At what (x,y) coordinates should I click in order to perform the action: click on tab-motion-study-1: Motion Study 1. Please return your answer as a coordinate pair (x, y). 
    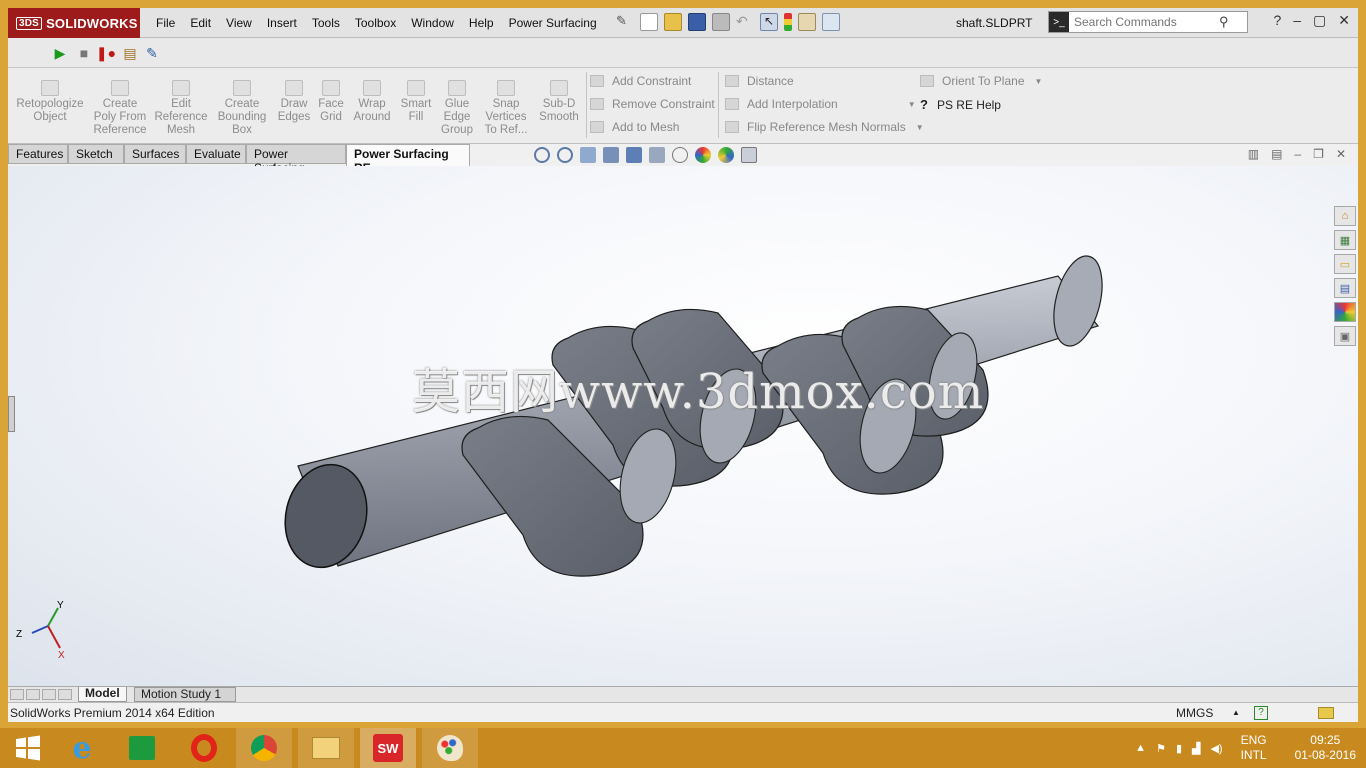
    Looking at the image, I should click on (185, 694).